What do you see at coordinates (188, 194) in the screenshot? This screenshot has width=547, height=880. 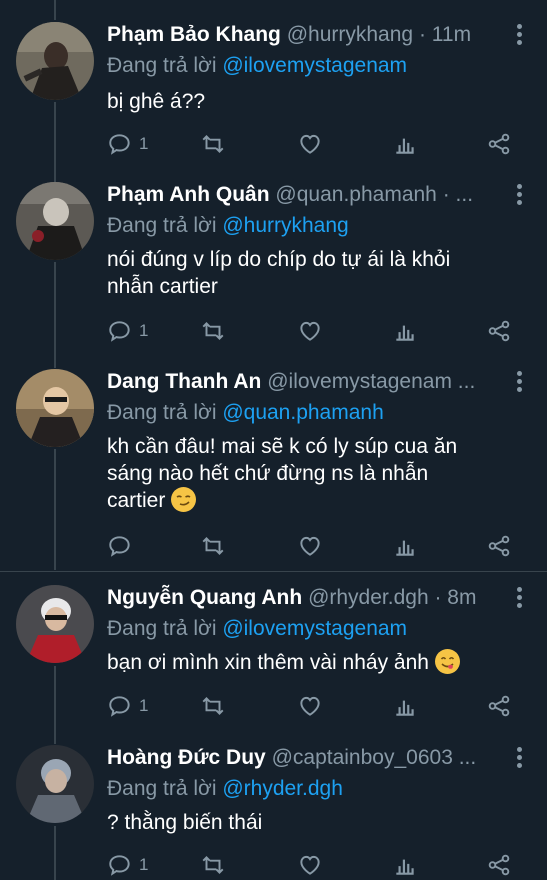 I see `display-name: Phạm Anh Quân` at bounding box center [188, 194].